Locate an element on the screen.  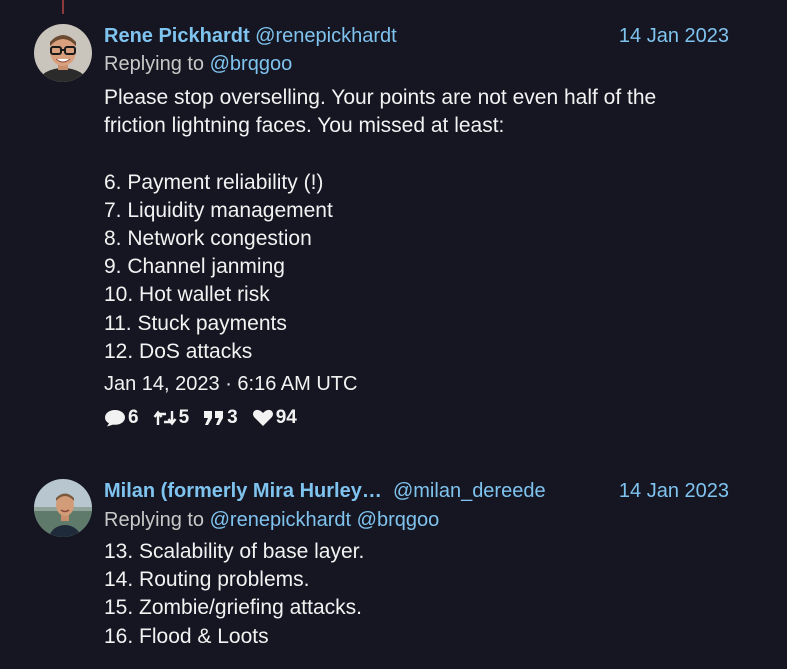
comment-icon is located at coordinates (115, 418).